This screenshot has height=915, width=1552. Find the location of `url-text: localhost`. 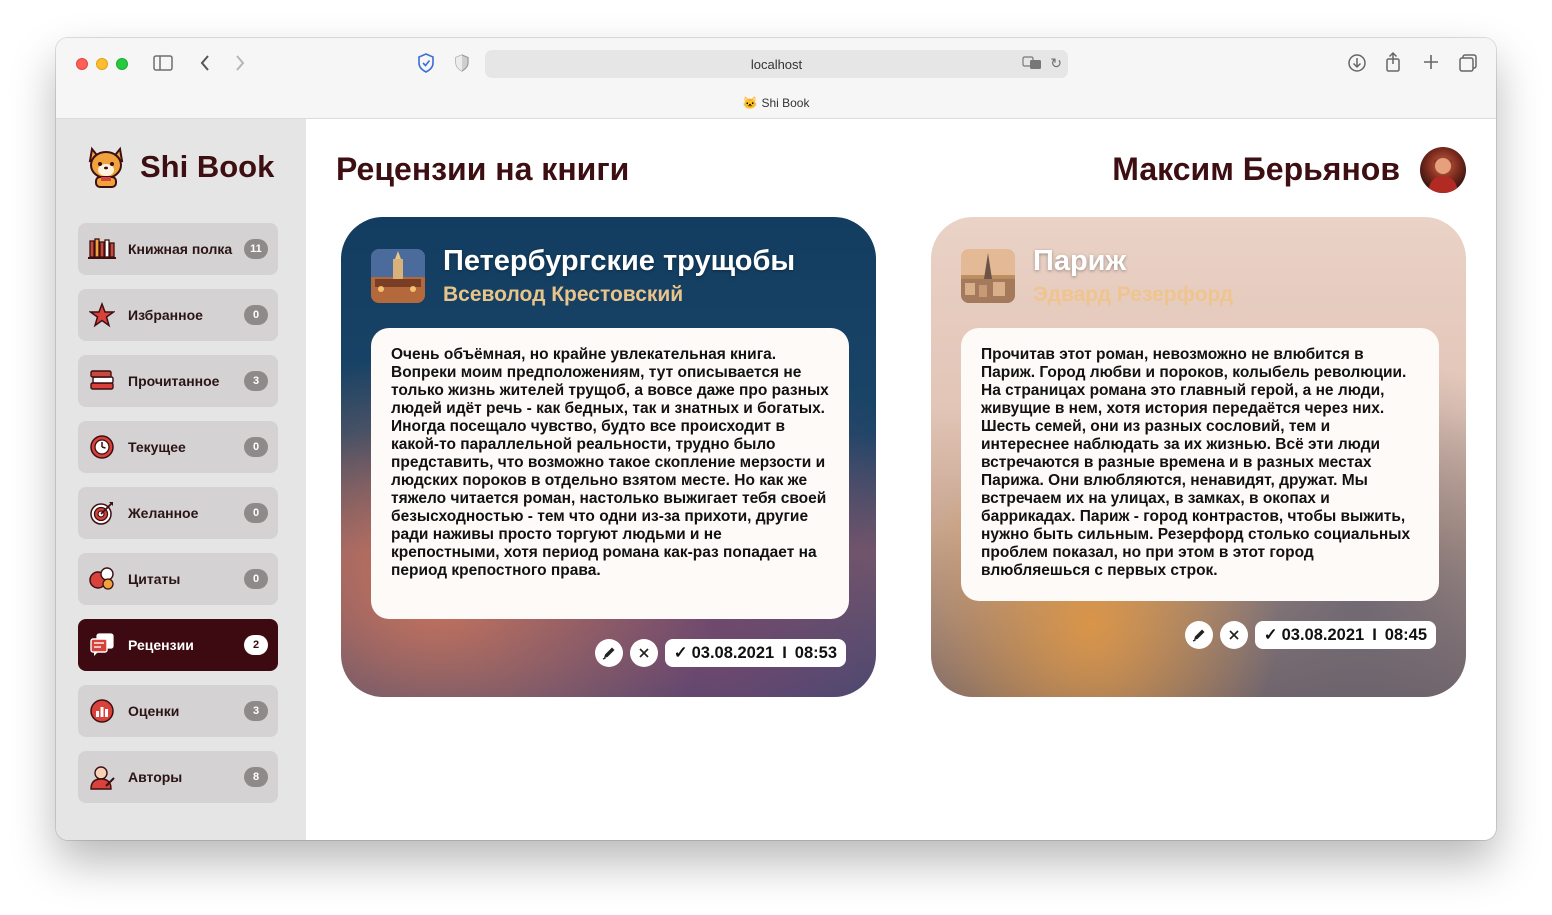

url-text: localhost is located at coordinates (776, 64).